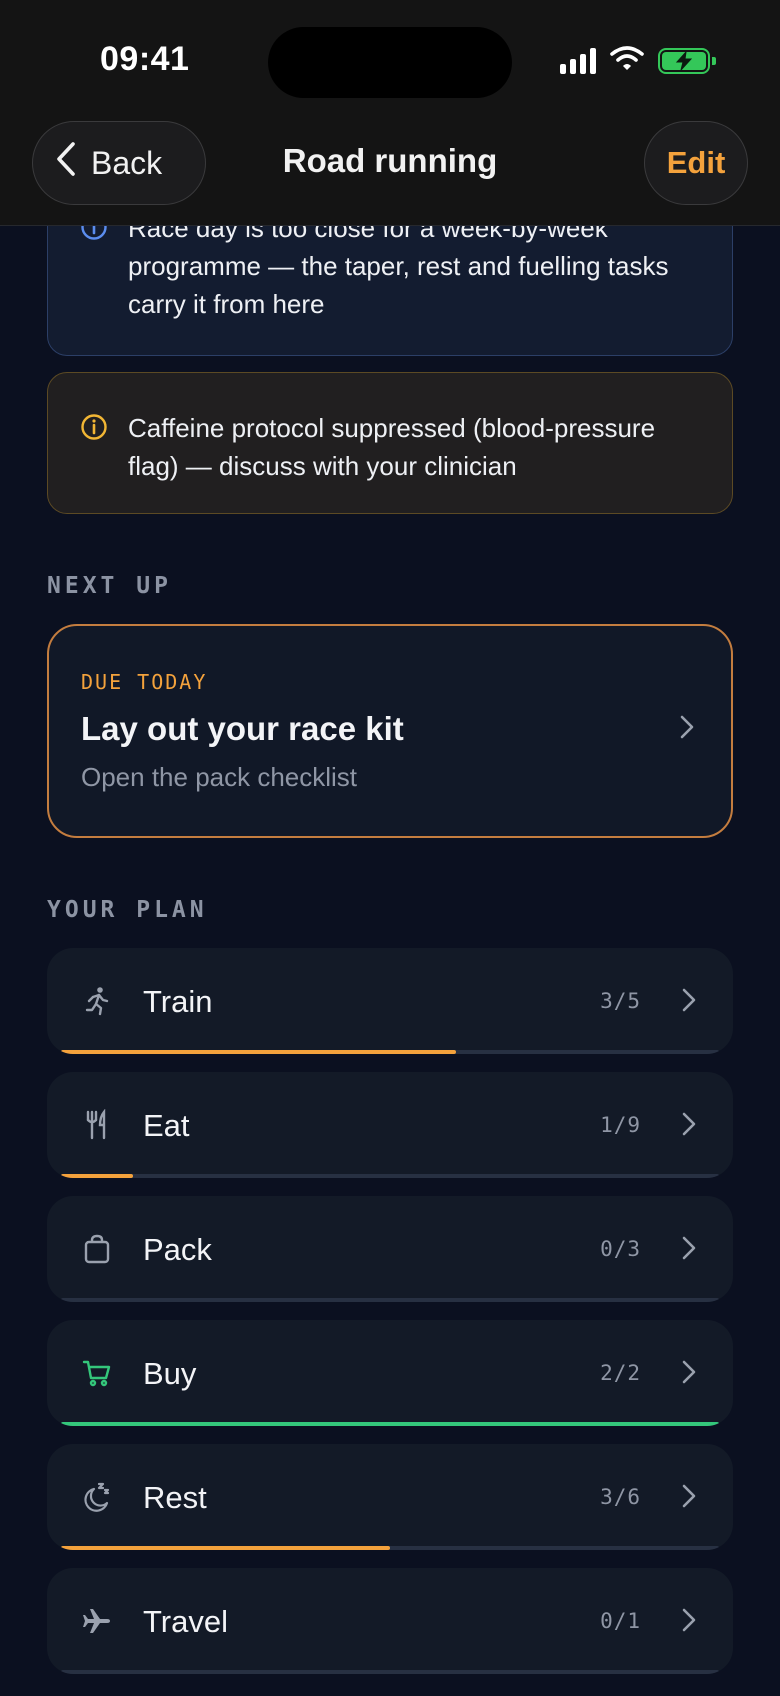 Image resolution: width=780 pixels, height=1696 pixels. I want to click on plan-item-train: Train 3/5, so click(390, 1001).